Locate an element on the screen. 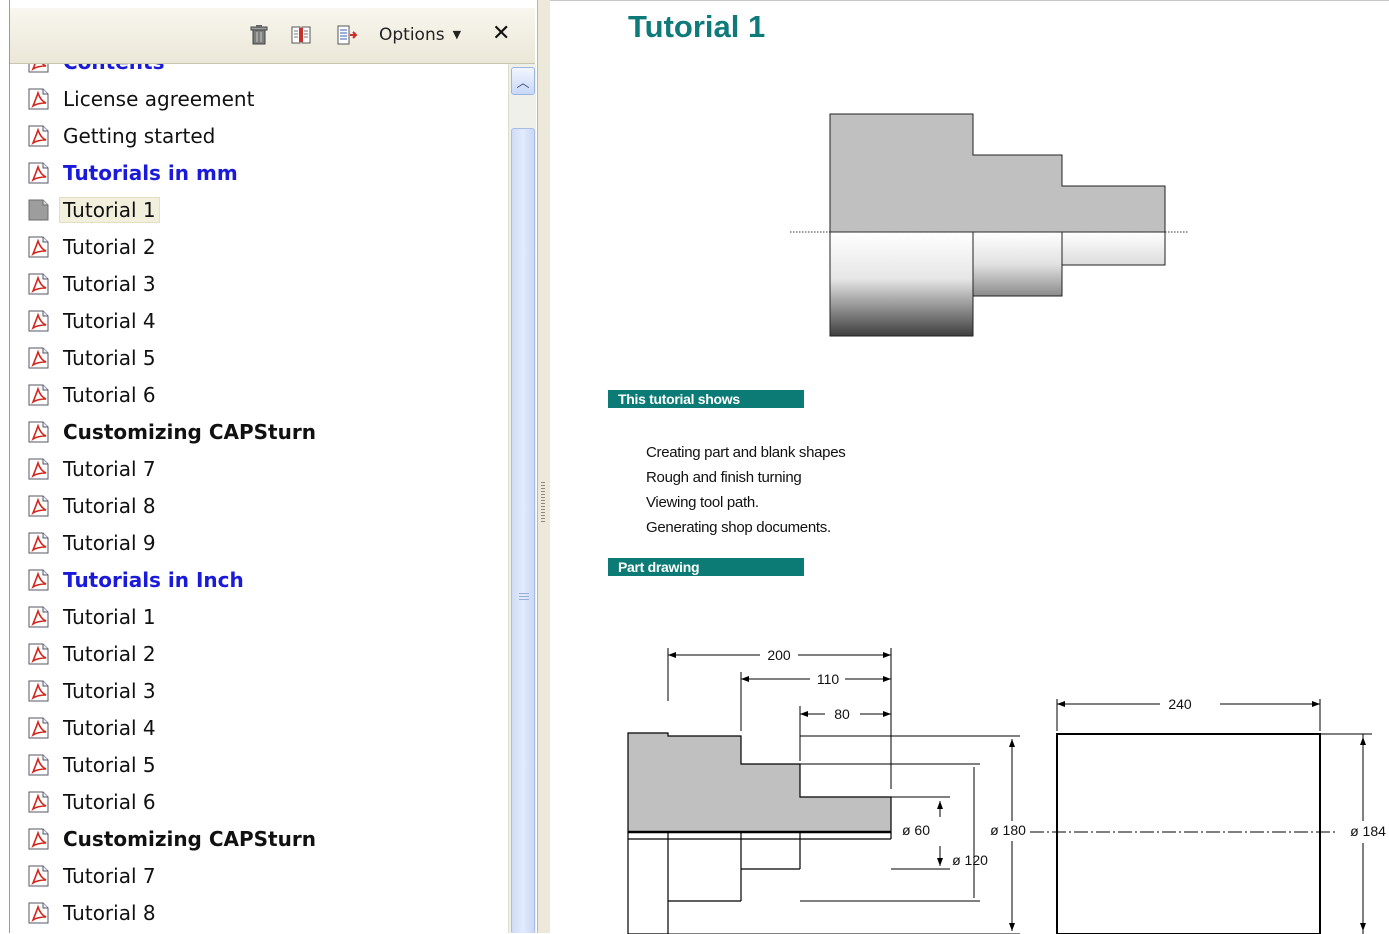 The width and height of the screenshot is (1389, 934). trash-icon is located at coordinates (259, 35).